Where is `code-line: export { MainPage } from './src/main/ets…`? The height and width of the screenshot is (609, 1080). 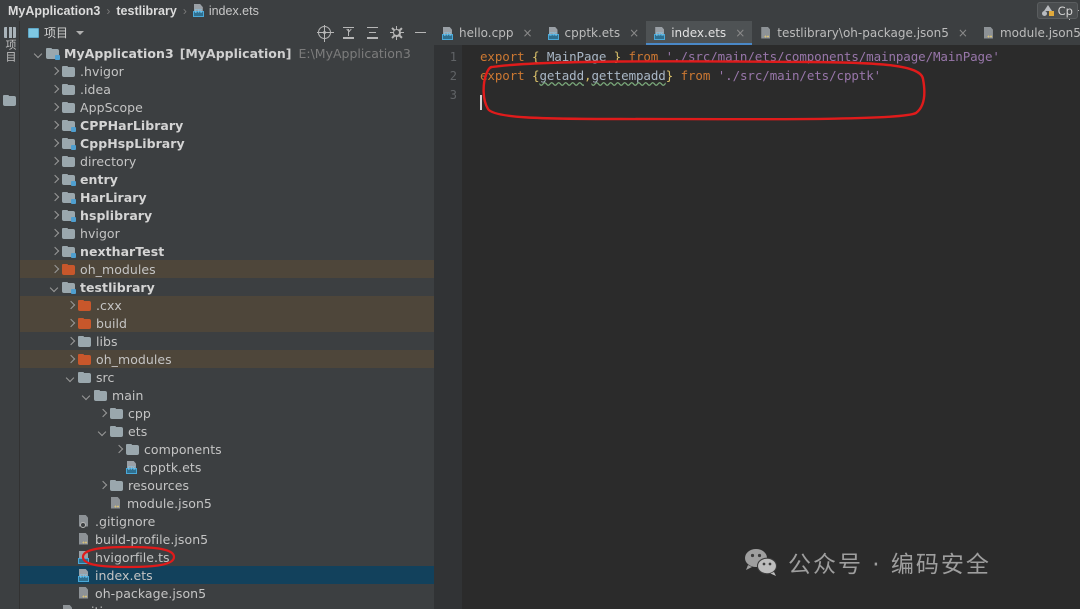 code-line: export { MainPage } from './src/main/ets… is located at coordinates (740, 56).